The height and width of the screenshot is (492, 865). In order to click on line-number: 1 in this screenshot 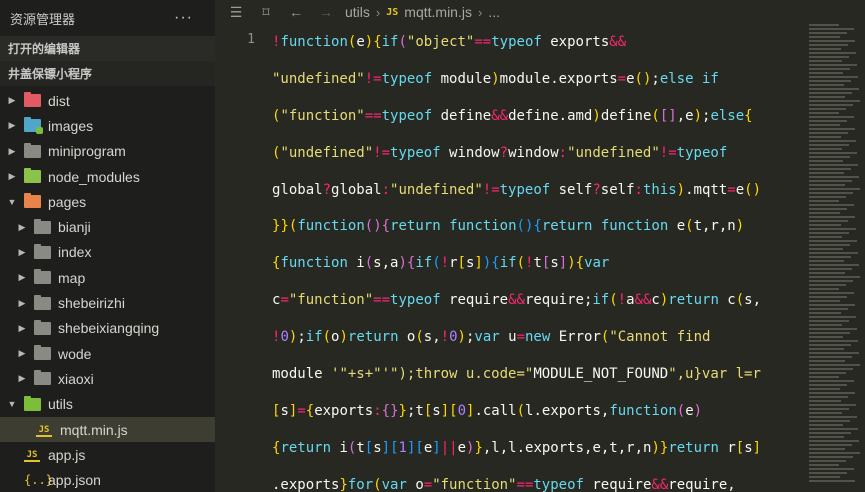, I will do `click(251, 39)`.